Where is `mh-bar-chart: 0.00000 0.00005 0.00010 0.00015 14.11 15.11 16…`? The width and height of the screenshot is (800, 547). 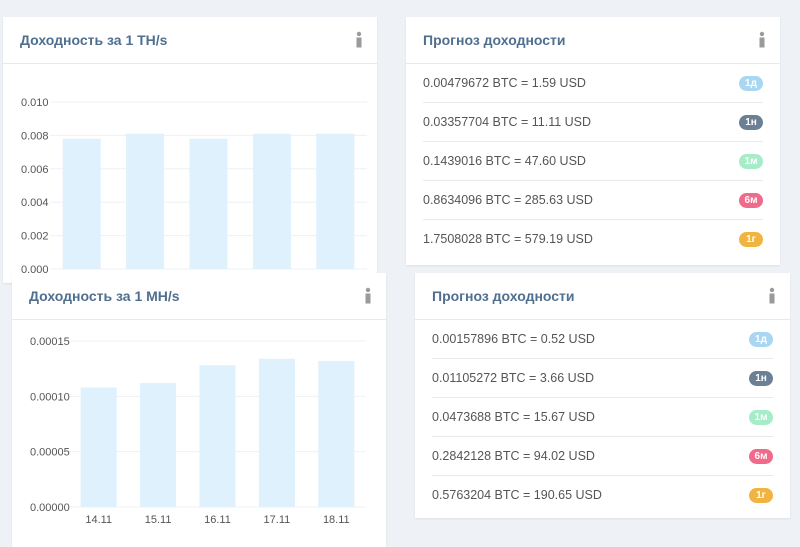
mh-bar-chart: 0.00000 0.00005 0.00010 0.00015 14.11 15.11 16… is located at coordinates (198, 431).